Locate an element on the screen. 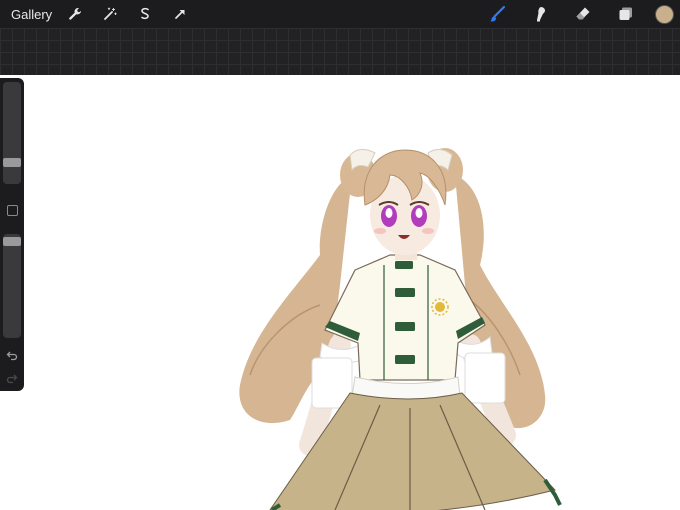 The height and width of the screenshot is (510, 680). magic-wand-icon is located at coordinates (110, 14).